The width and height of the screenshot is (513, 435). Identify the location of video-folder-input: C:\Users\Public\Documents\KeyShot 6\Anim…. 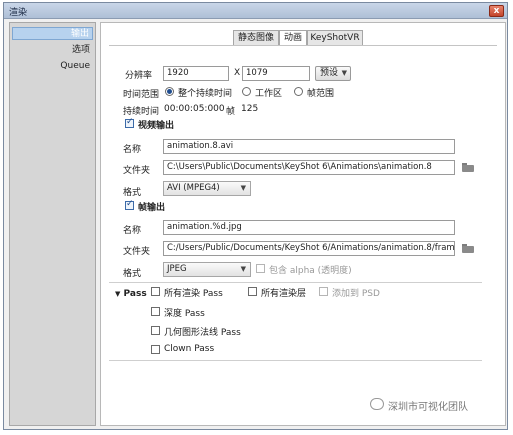
(309, 167).